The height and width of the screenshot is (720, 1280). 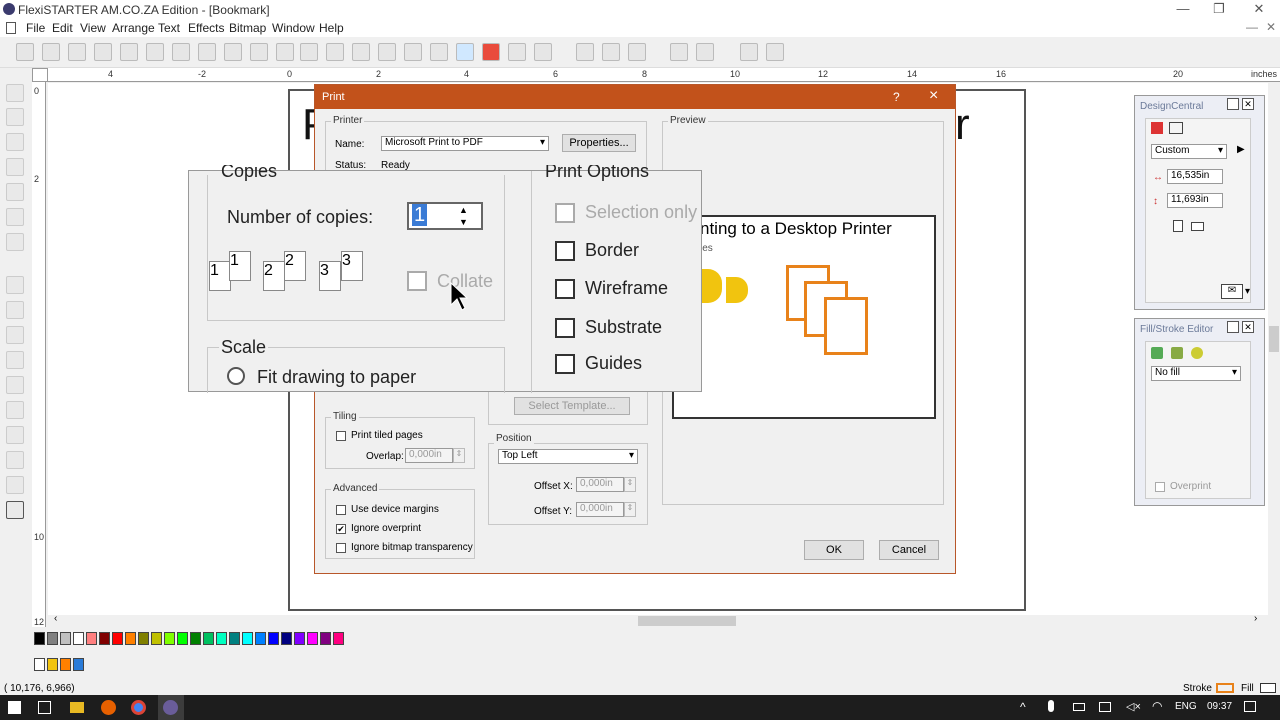 I want to click on chrome-icon, so click(x=138, y=707).